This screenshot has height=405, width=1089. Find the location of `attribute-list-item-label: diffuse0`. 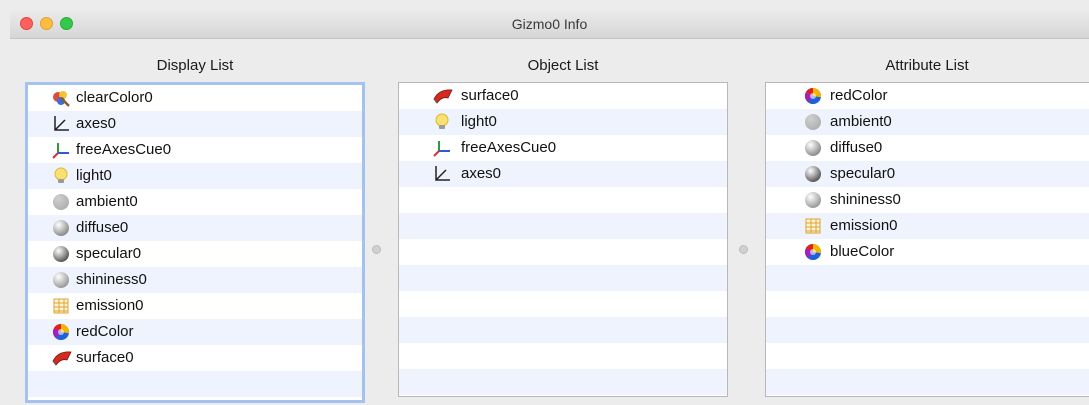

attribute-list-item-label: diffuse0 is located at coordinates (856, 147).